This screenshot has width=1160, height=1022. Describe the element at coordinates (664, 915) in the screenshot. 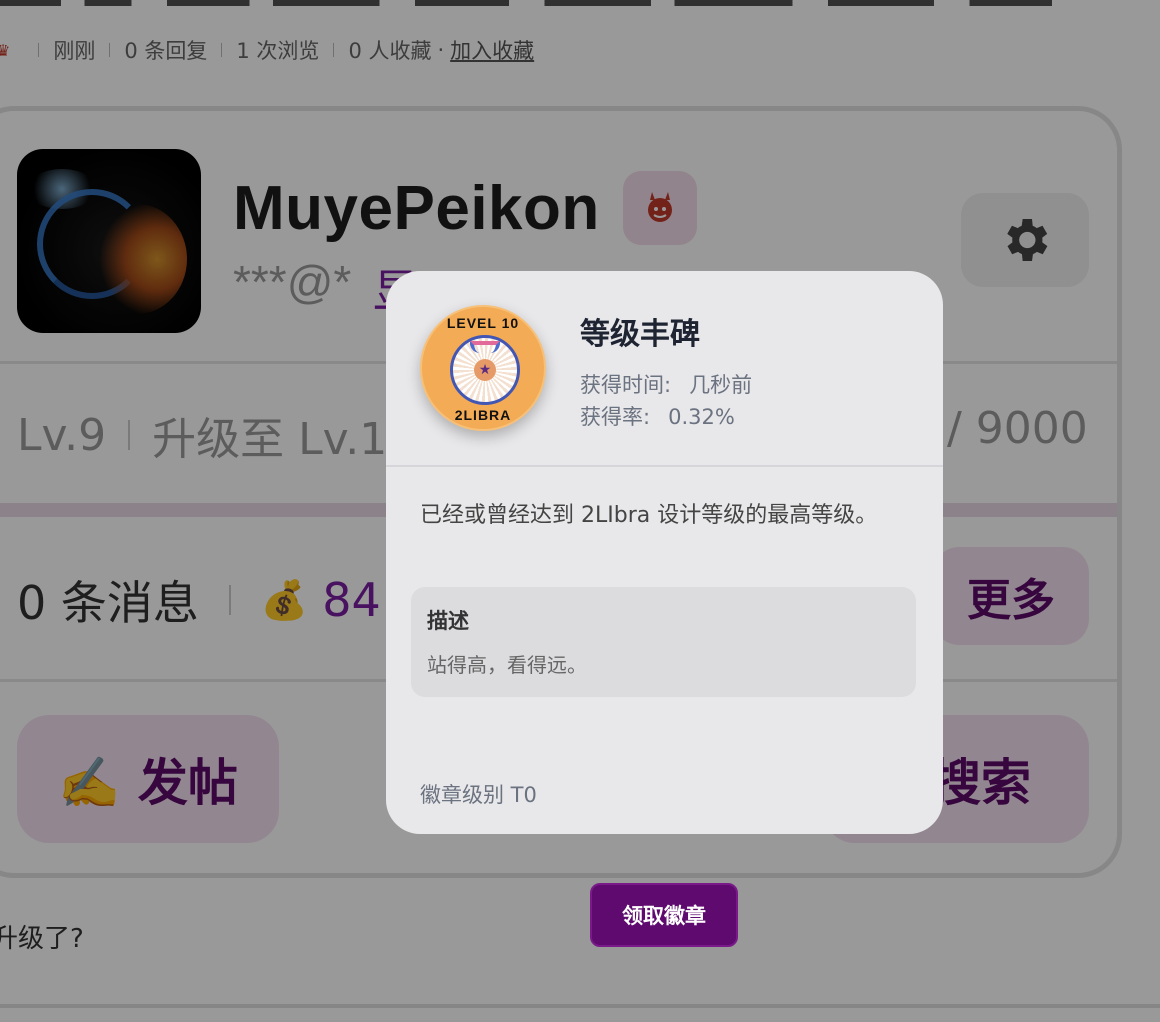

I see `claim-badge-button: 领取徽章` at that location.